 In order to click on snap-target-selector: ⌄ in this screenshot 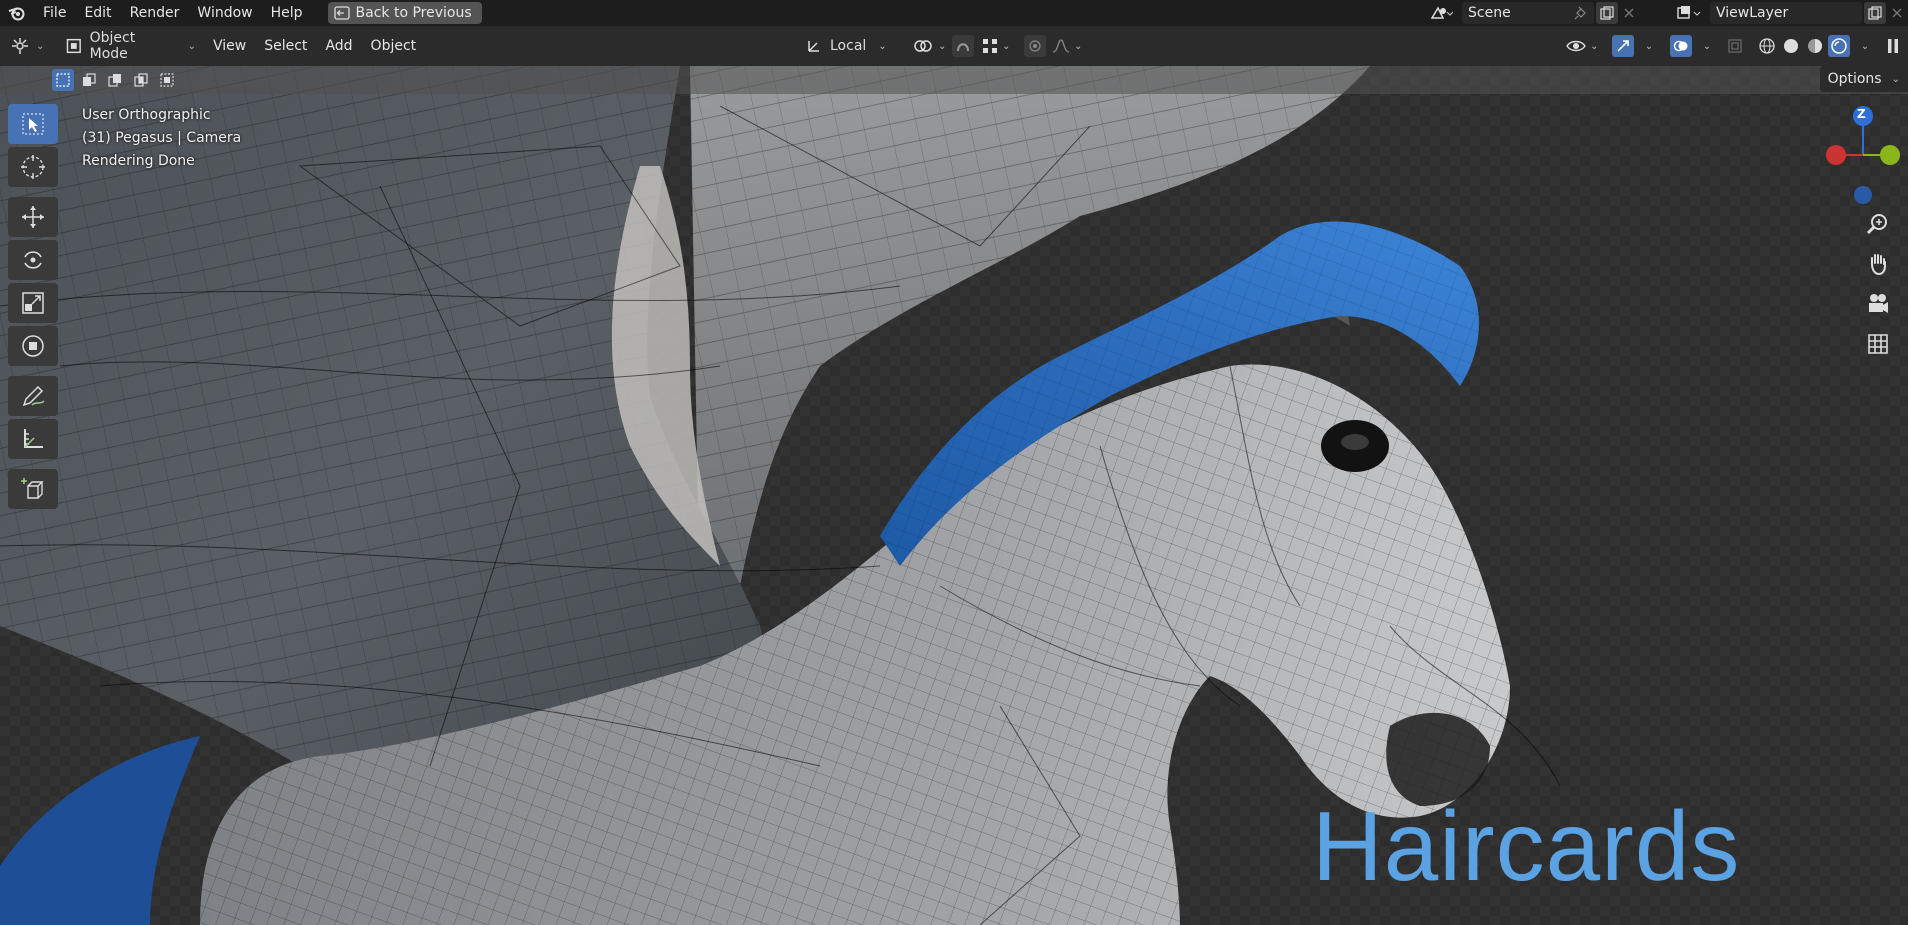, I will do `click(996, 46)`.